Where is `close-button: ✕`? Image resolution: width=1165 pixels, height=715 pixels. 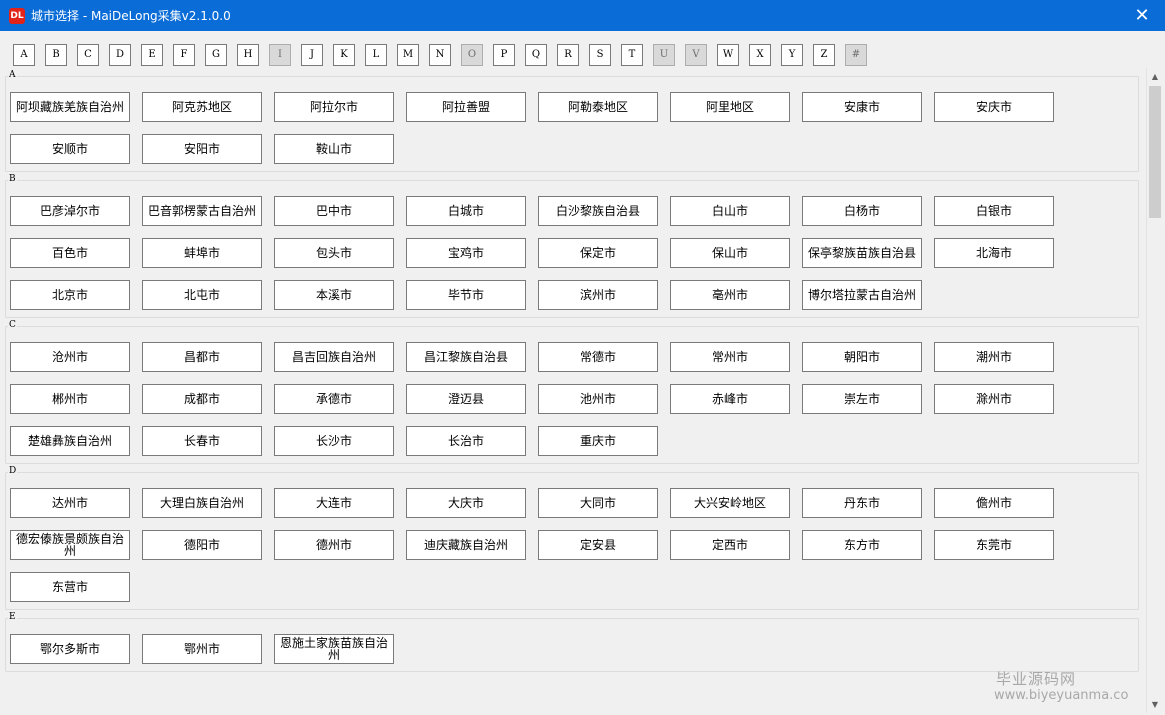
close-button: ✕ is located at coordinates (1142, 15).